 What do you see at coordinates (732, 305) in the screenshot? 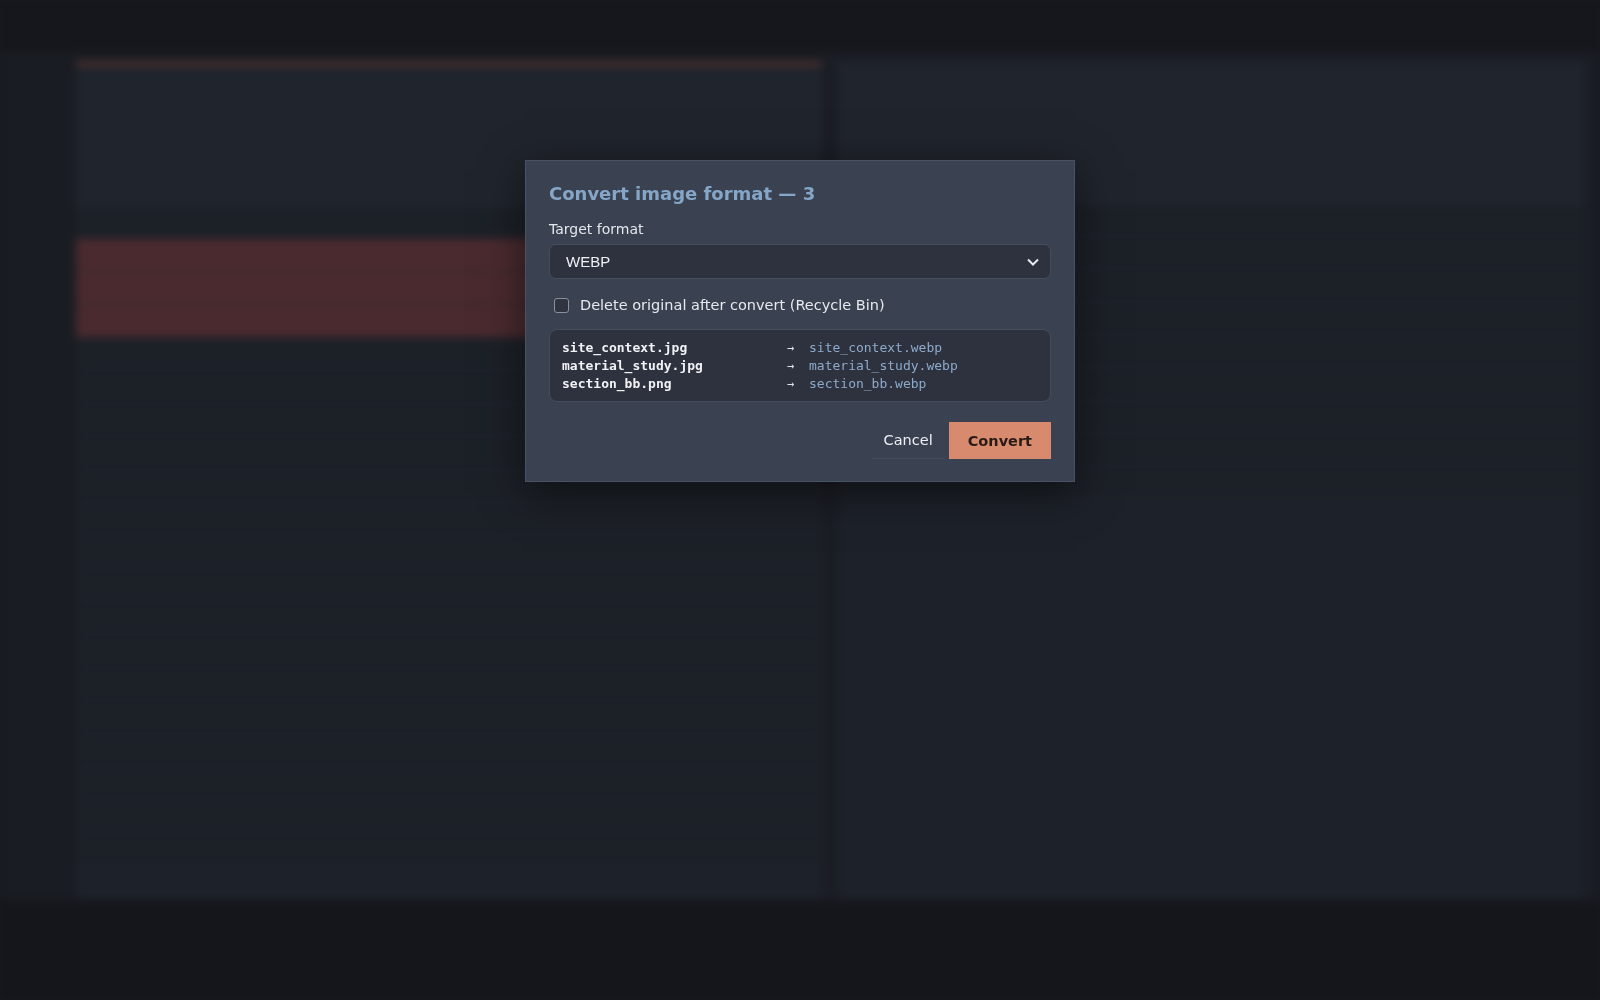
I see `checkbox-label: Delete original after convert (Recycle Bin)` at bounding box center [732, 305].